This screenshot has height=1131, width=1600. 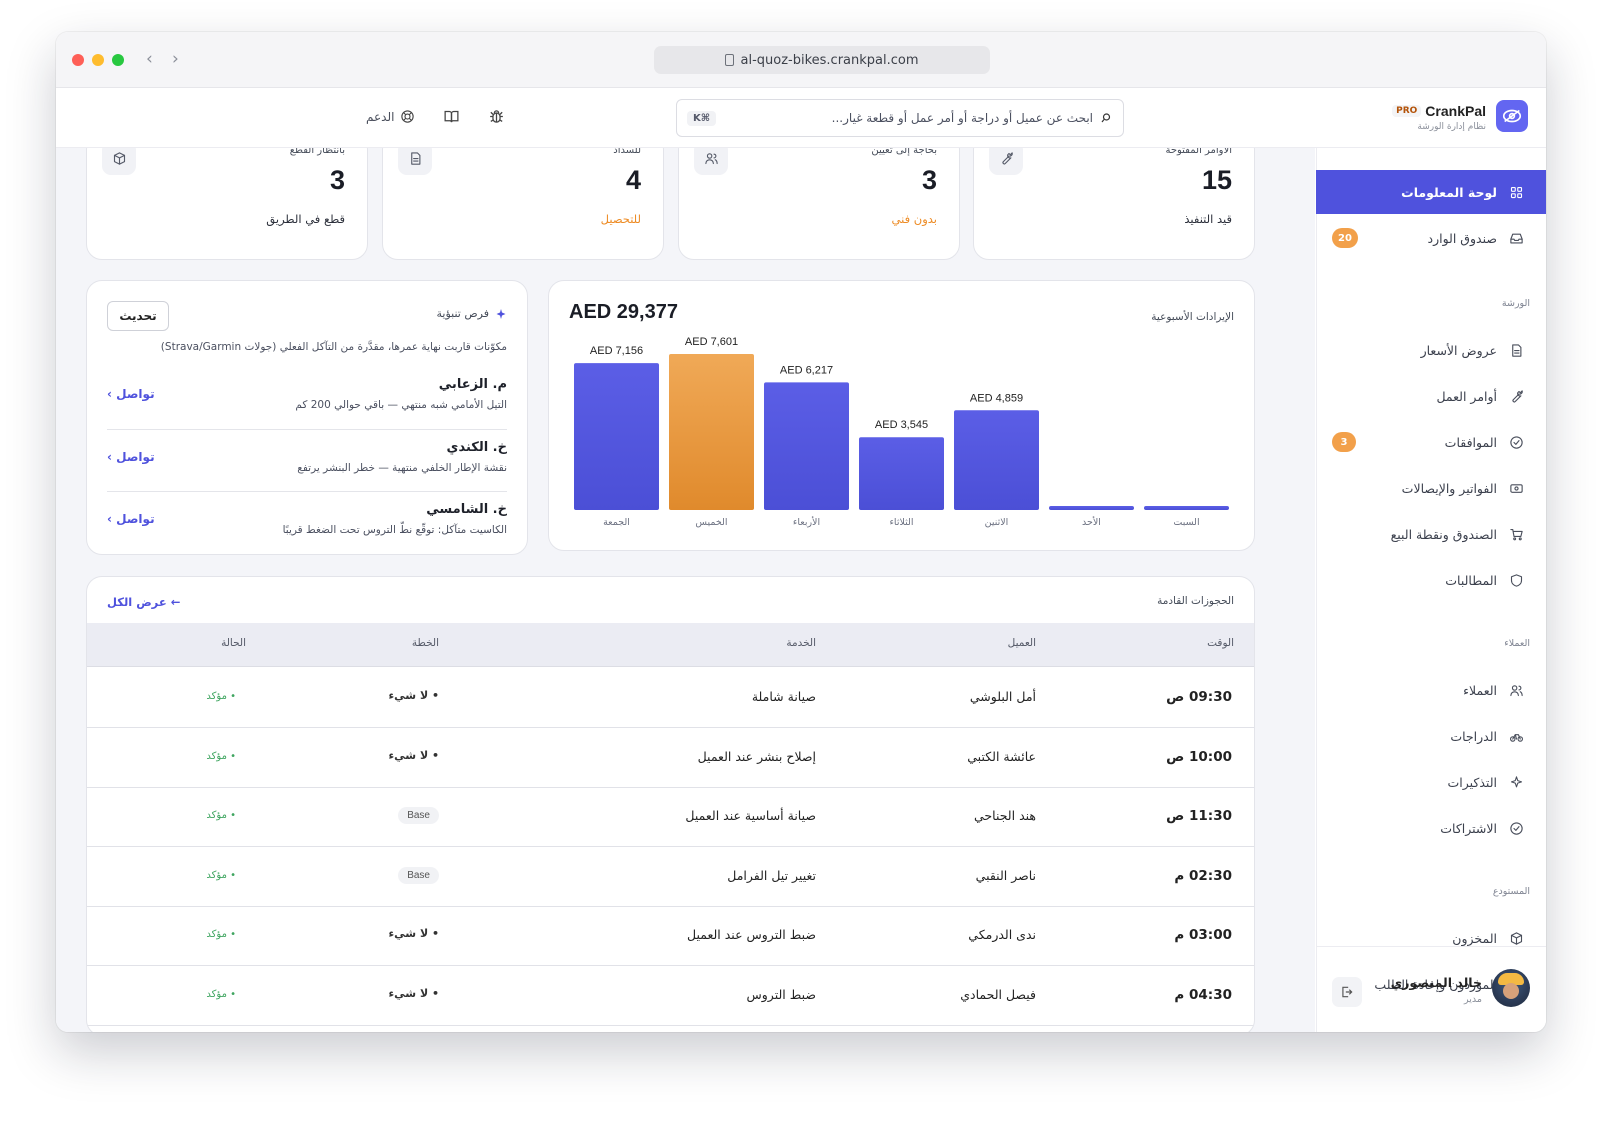 What do you see at coordinates (1516, 690) in the screenshot?
I see `users-icon` at bounding box center [1516, 690].